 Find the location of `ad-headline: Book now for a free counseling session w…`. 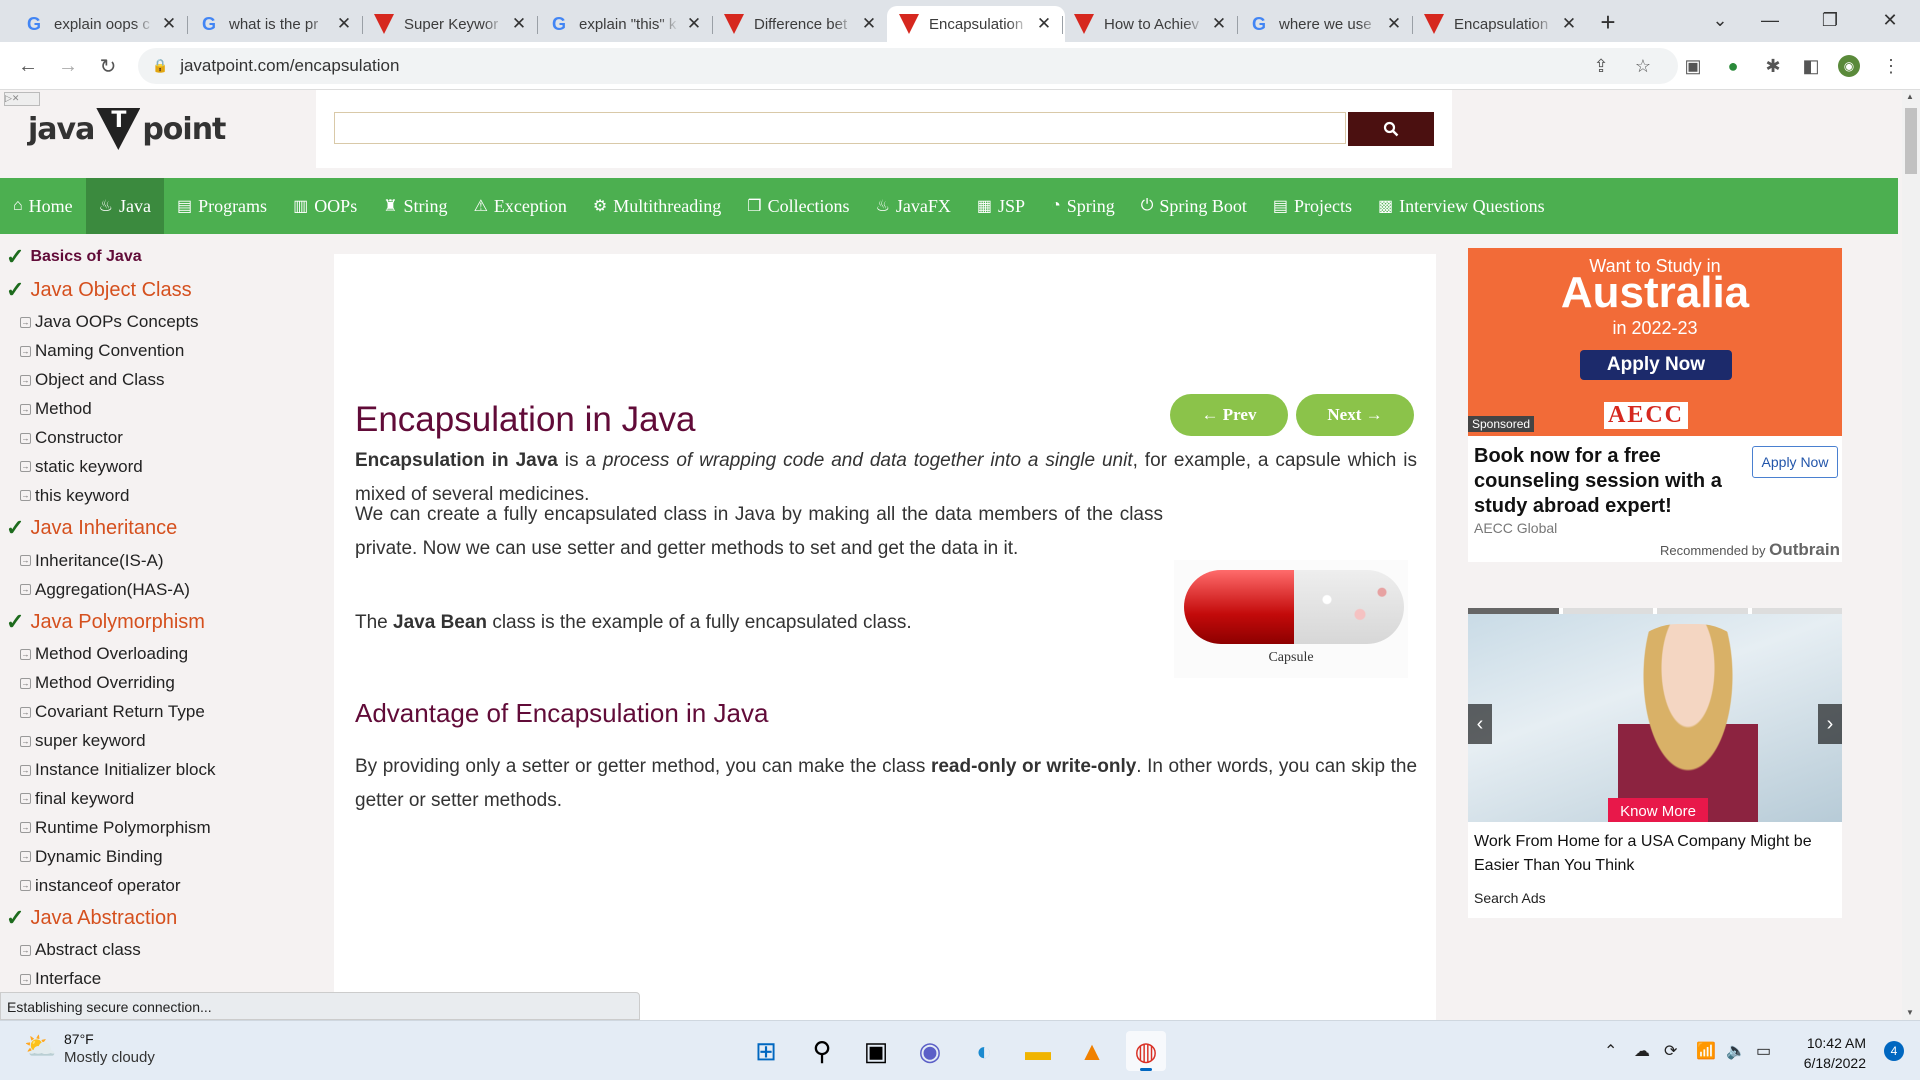

ad-headline: Book now for a free counseling session w… is located at coordinates (1609, 481).